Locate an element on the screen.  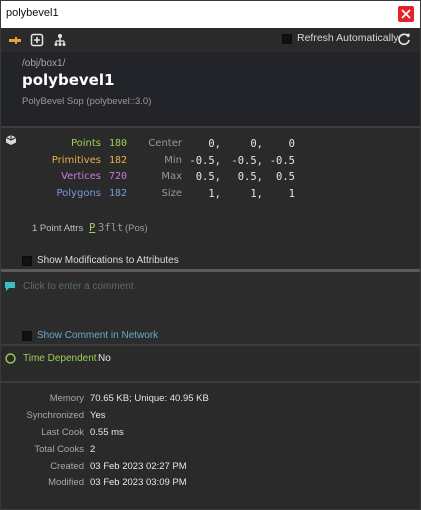
polygons-value: 182 is located at coordinates (118, 193).